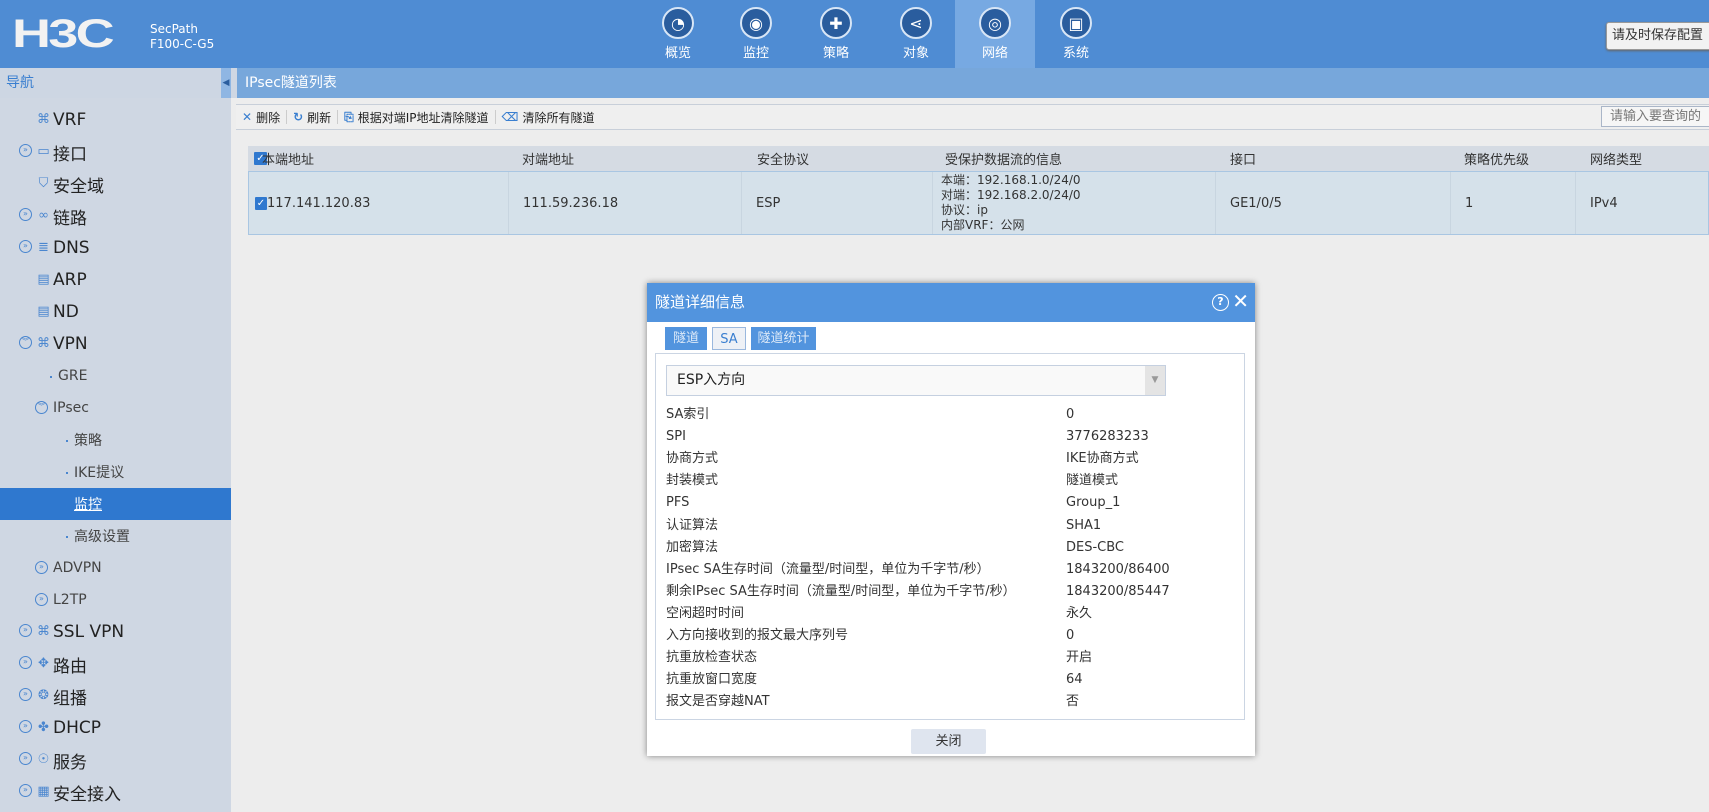 The height and width of the screenshot is (812, 1709). I want to click on col-net-type: 网络类型, so click(1612, 158).